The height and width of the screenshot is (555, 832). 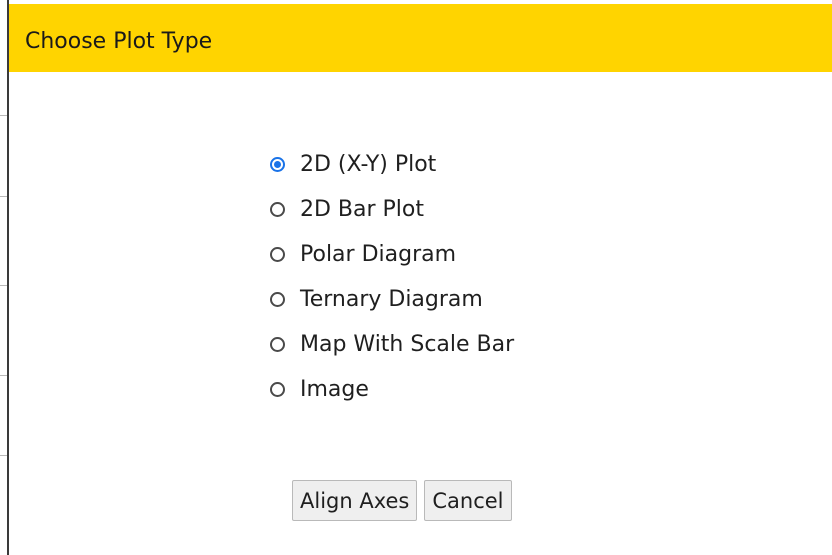 I want to click on option-label: Map With Scale Bar, so click(x=407, y=344).